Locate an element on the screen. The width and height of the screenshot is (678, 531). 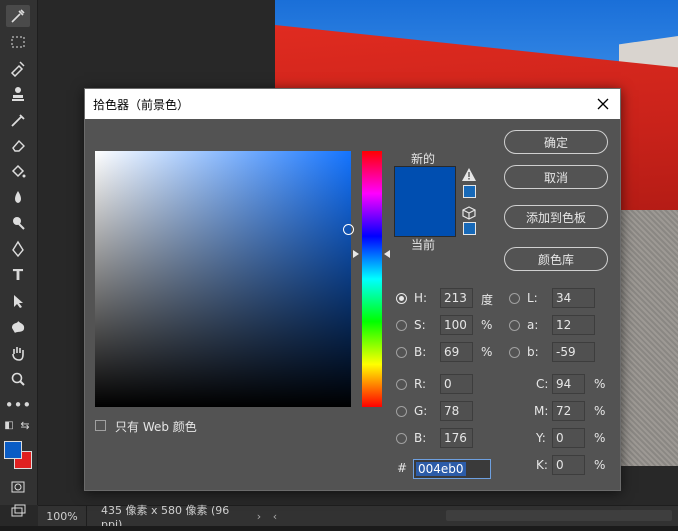
paint-bucket-icon is located at coordinates (18, 171).